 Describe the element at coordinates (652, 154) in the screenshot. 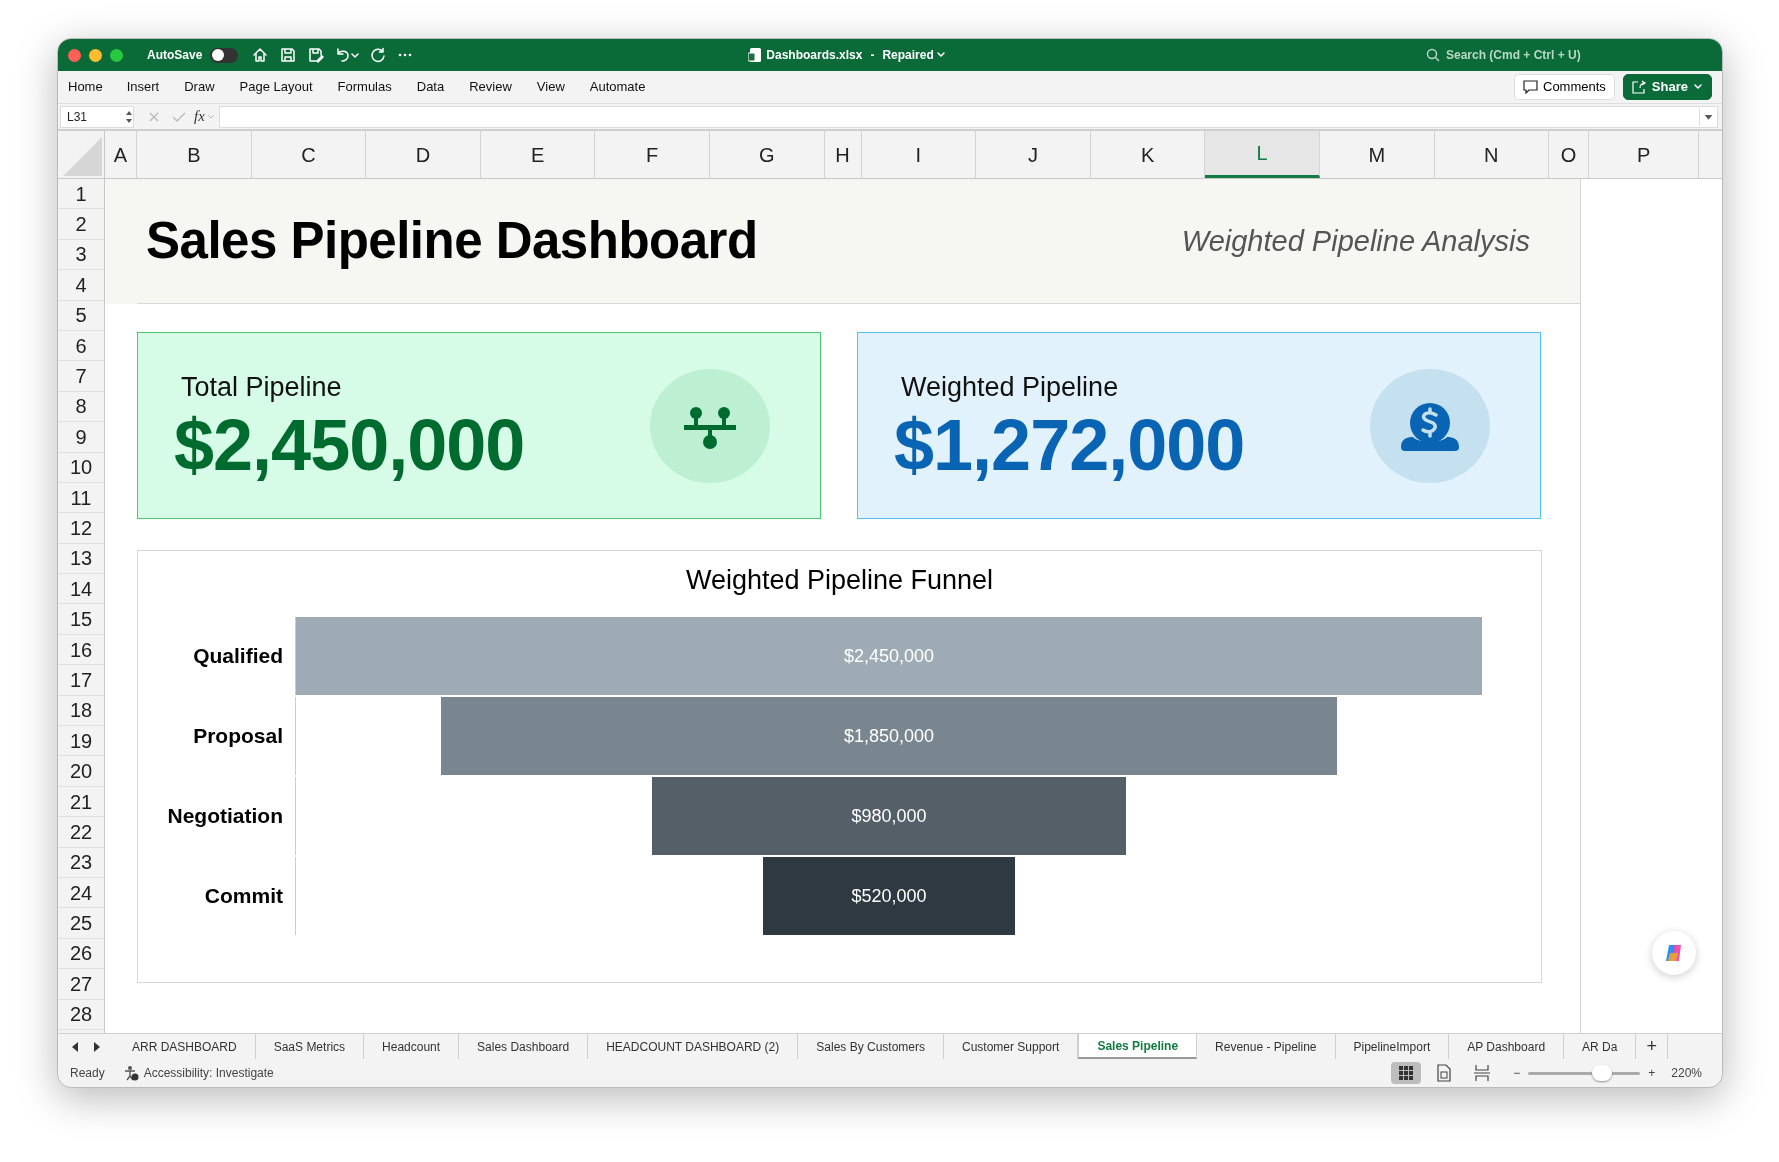

I see `column-header: F` at that location.